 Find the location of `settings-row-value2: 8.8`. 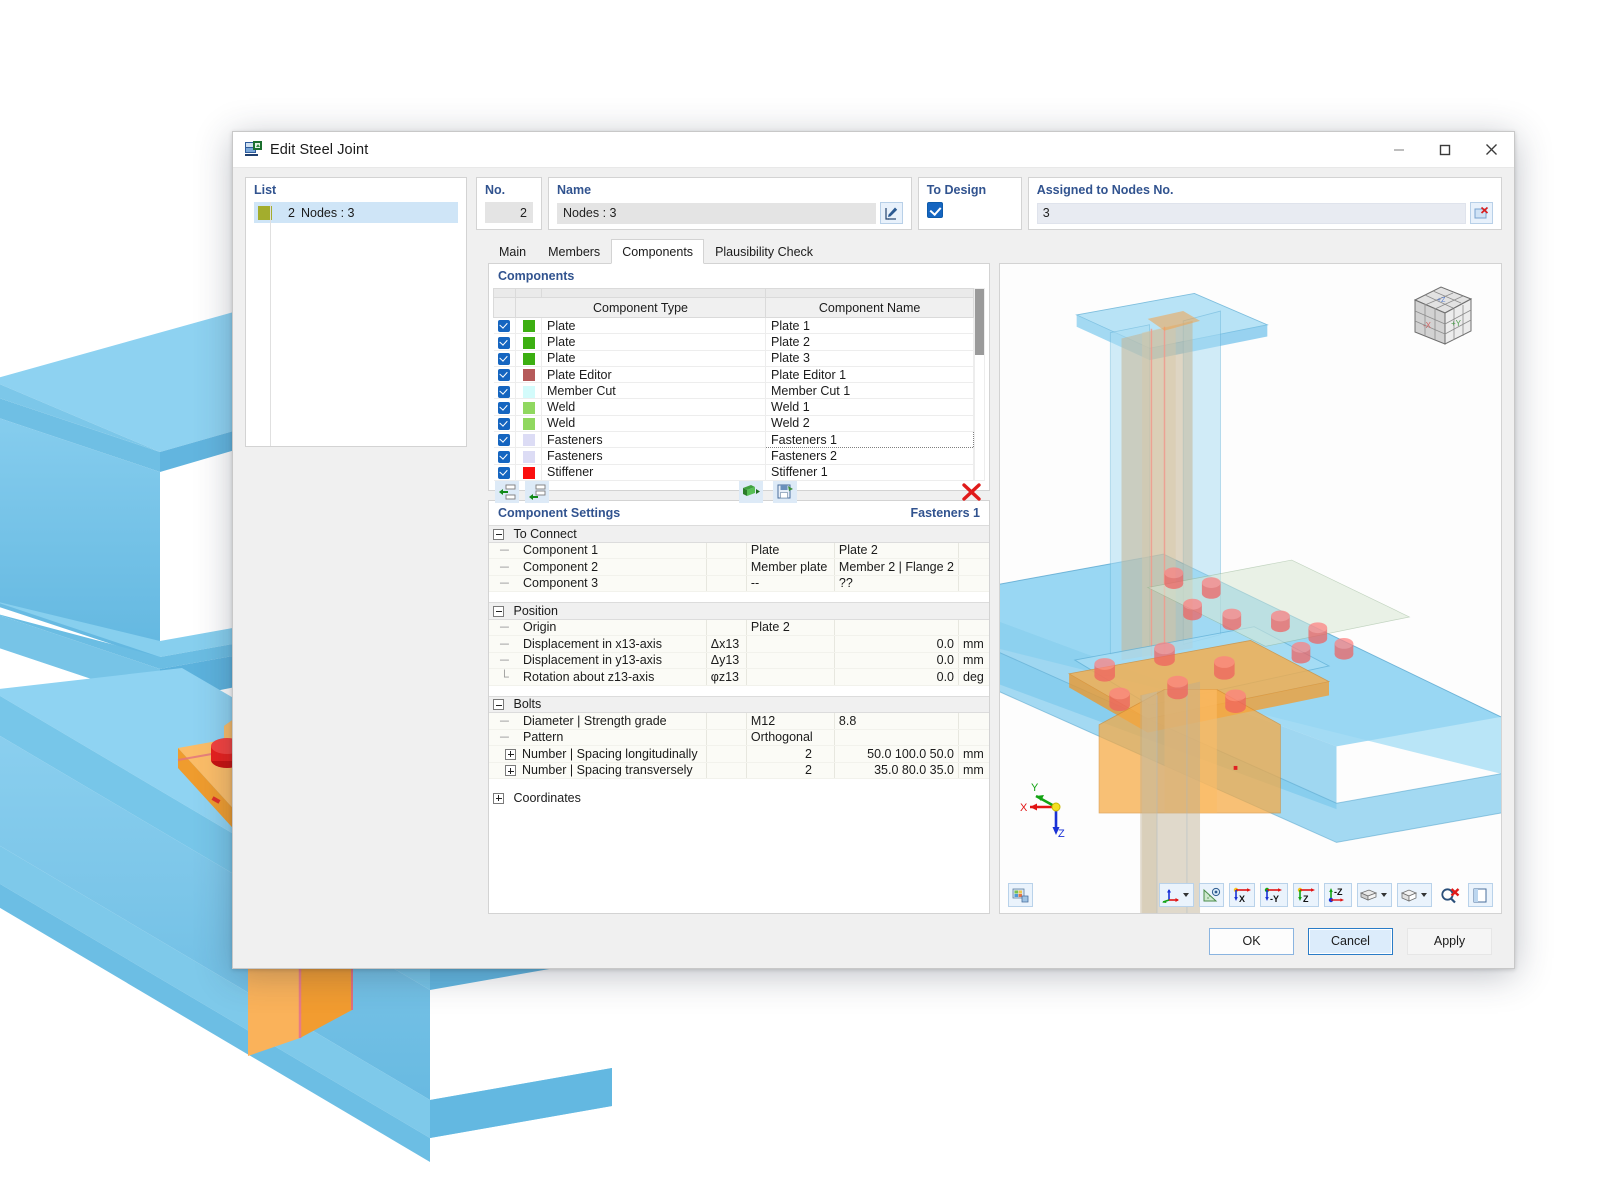

settings-row-value2: 8.8 is located at coordinates (896, 721).